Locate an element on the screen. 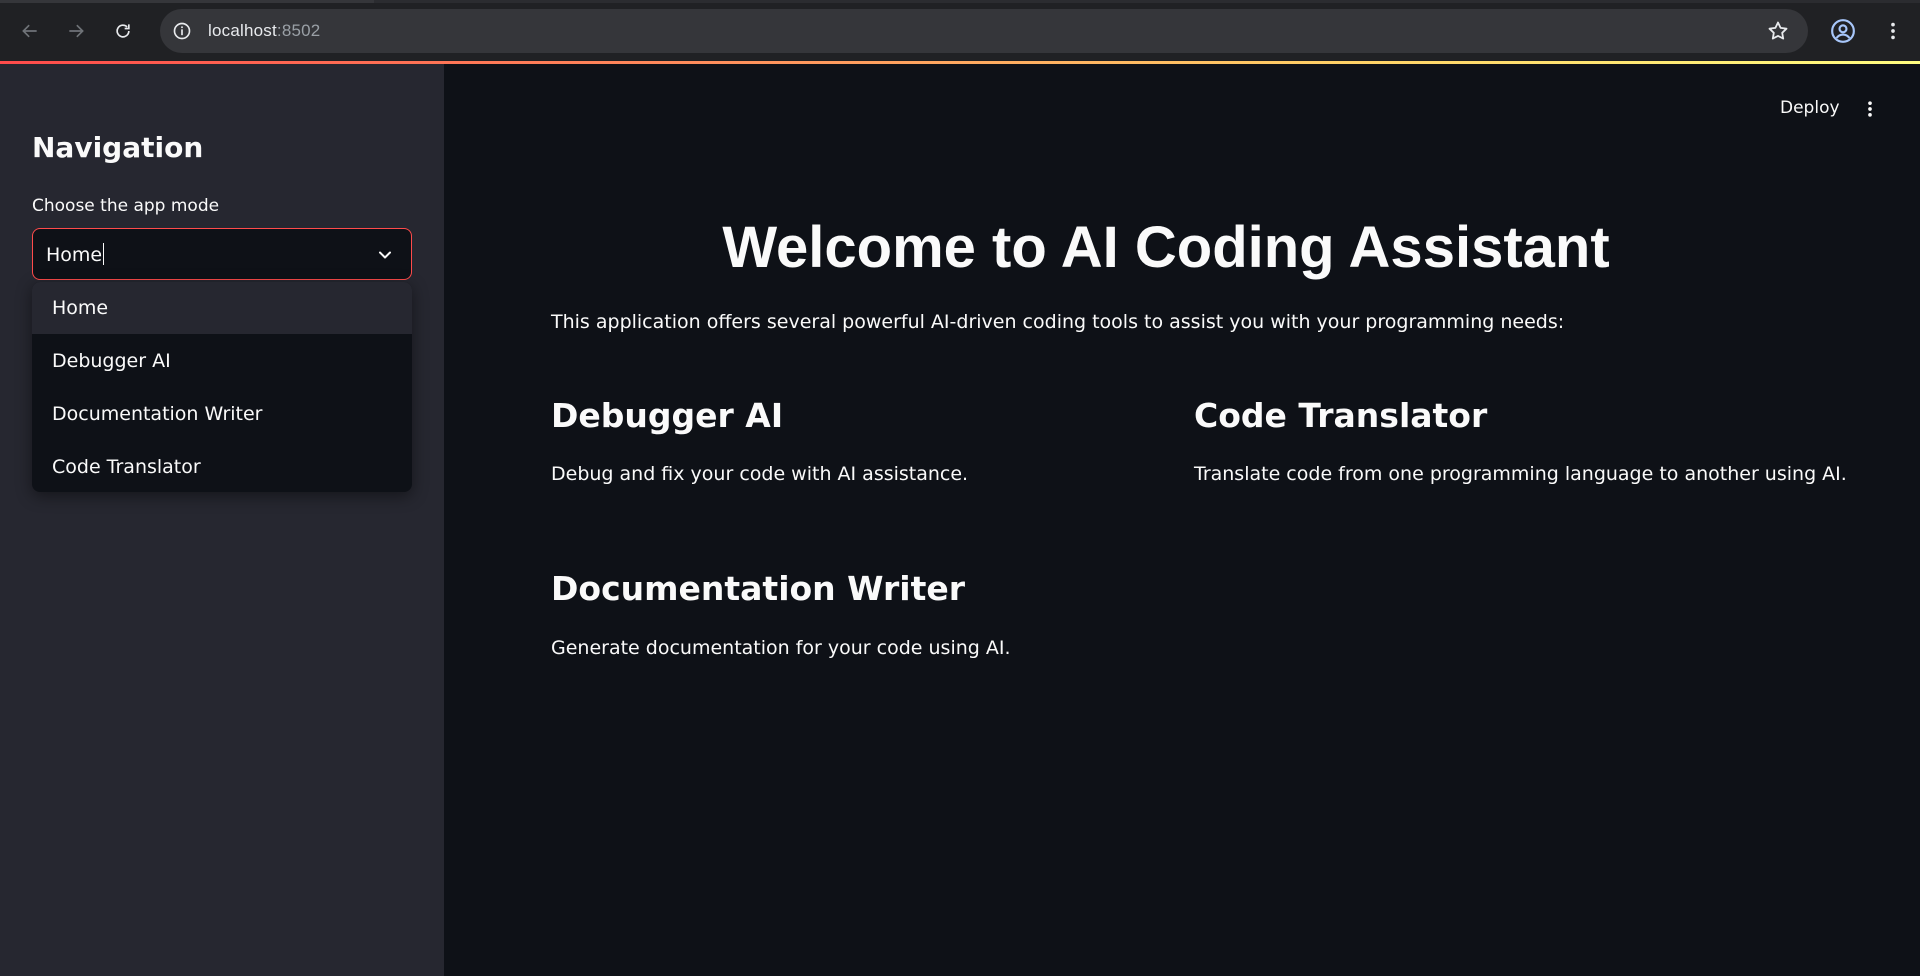  option-documentation-writer: Documentation Writer is located at coordinates (222, 414).